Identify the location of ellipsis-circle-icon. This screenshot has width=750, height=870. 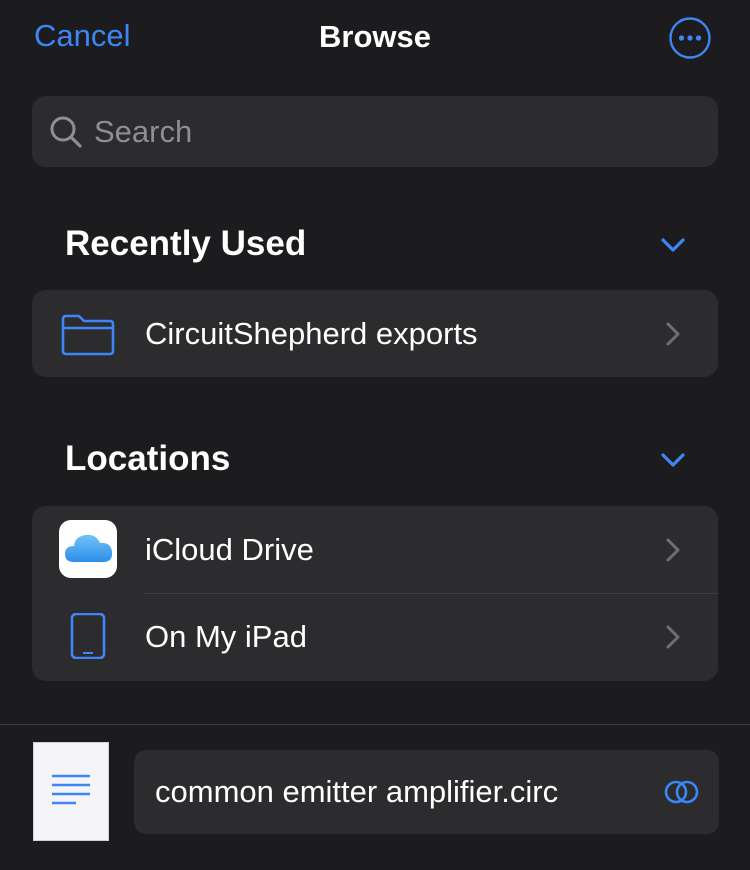
(690, 38).